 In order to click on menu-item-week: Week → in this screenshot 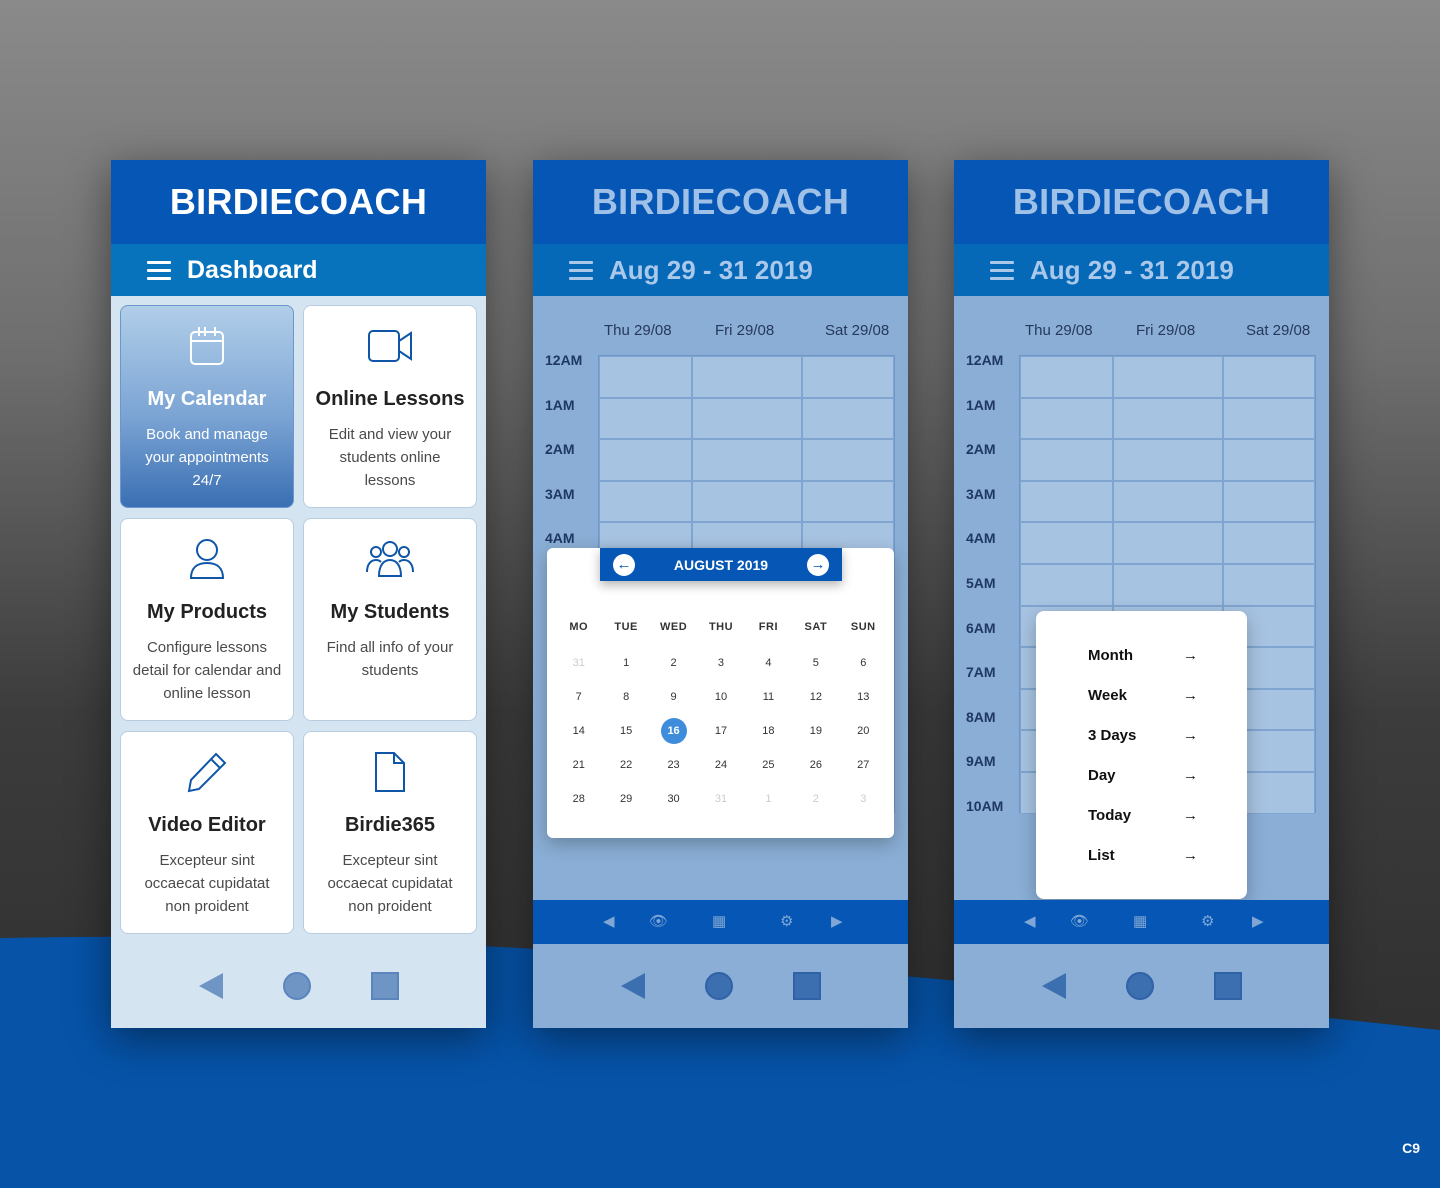, I will do `click(1143, 695)`.